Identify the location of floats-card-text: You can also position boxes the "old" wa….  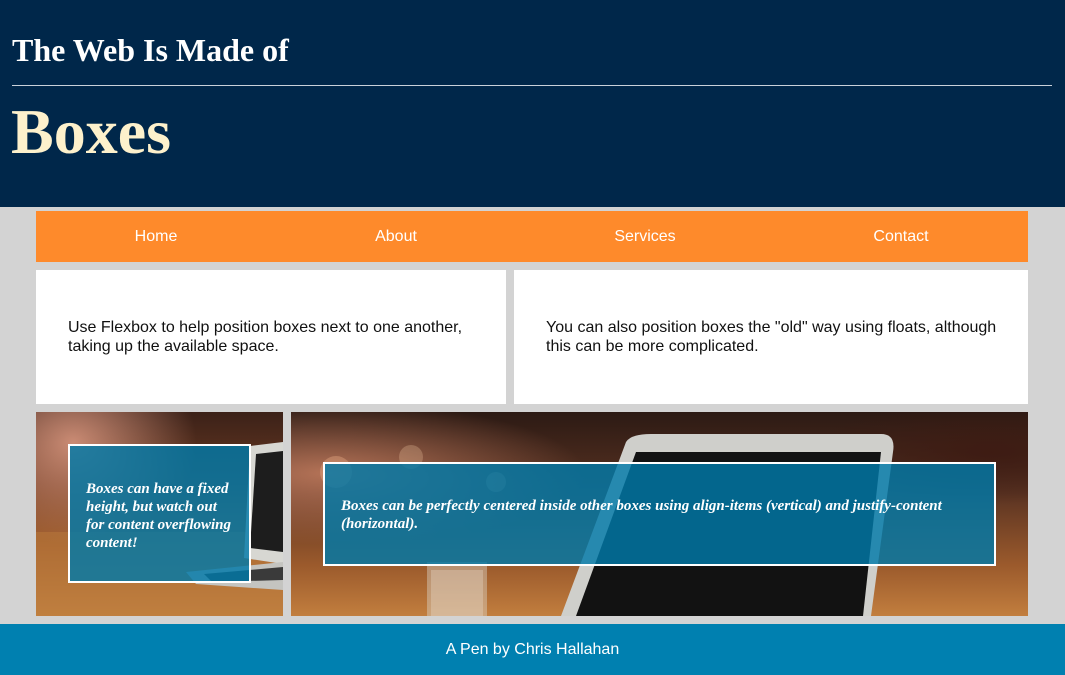
(771, 337).